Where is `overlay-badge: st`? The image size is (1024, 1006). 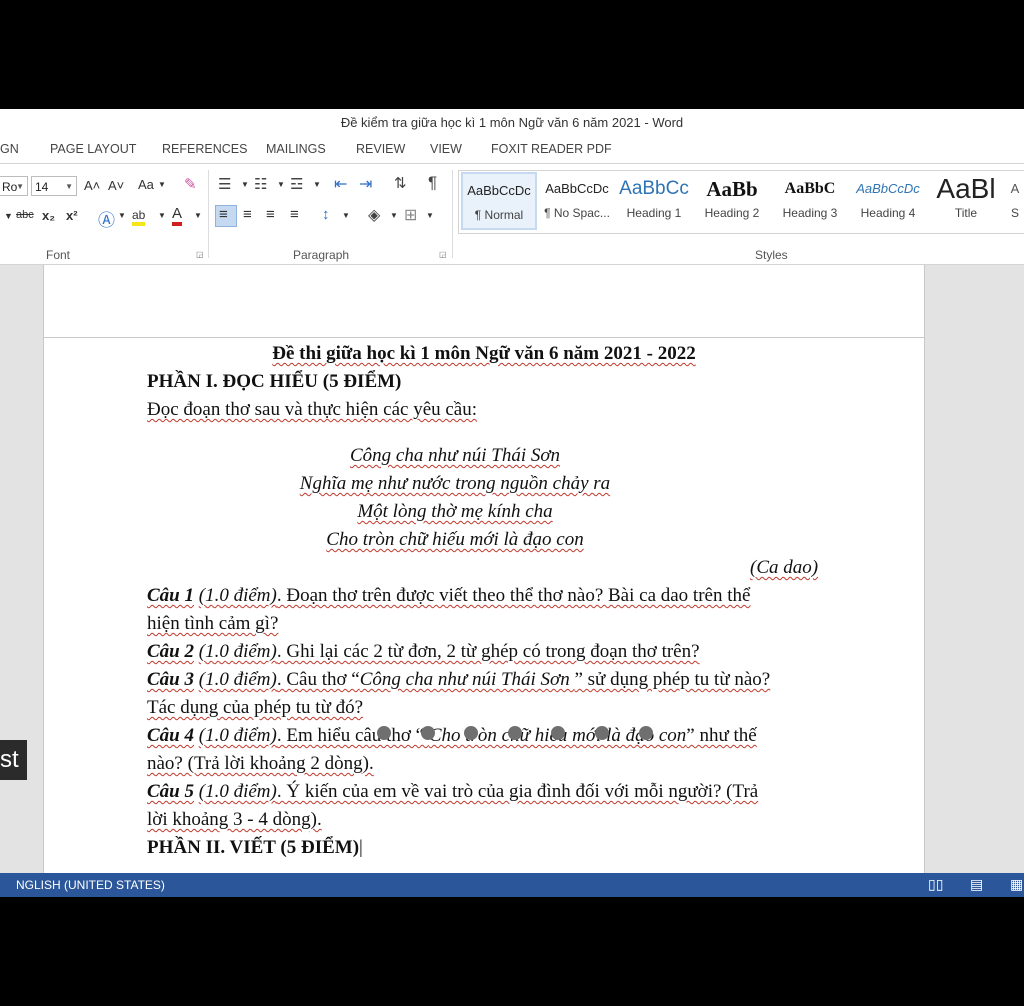 overlay-badge: st is located at coordinates (13, 760).